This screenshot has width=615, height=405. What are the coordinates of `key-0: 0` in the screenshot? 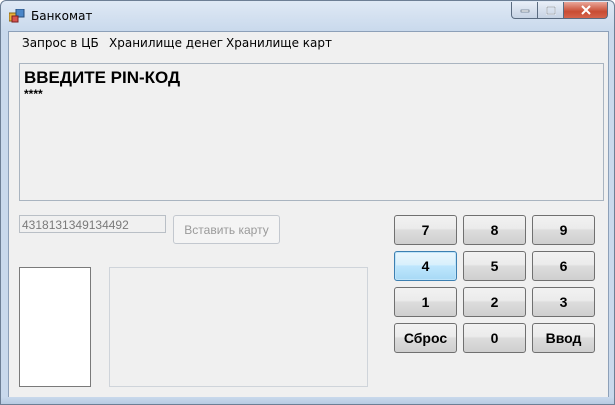 It's located at (494, 338).